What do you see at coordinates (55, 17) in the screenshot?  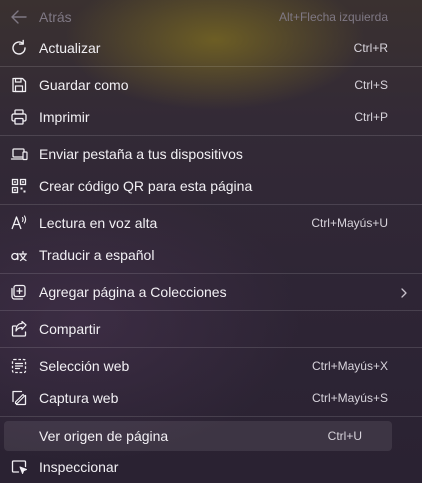 I see `menu-item-label: Atrás` at bounding box center [55, 17].